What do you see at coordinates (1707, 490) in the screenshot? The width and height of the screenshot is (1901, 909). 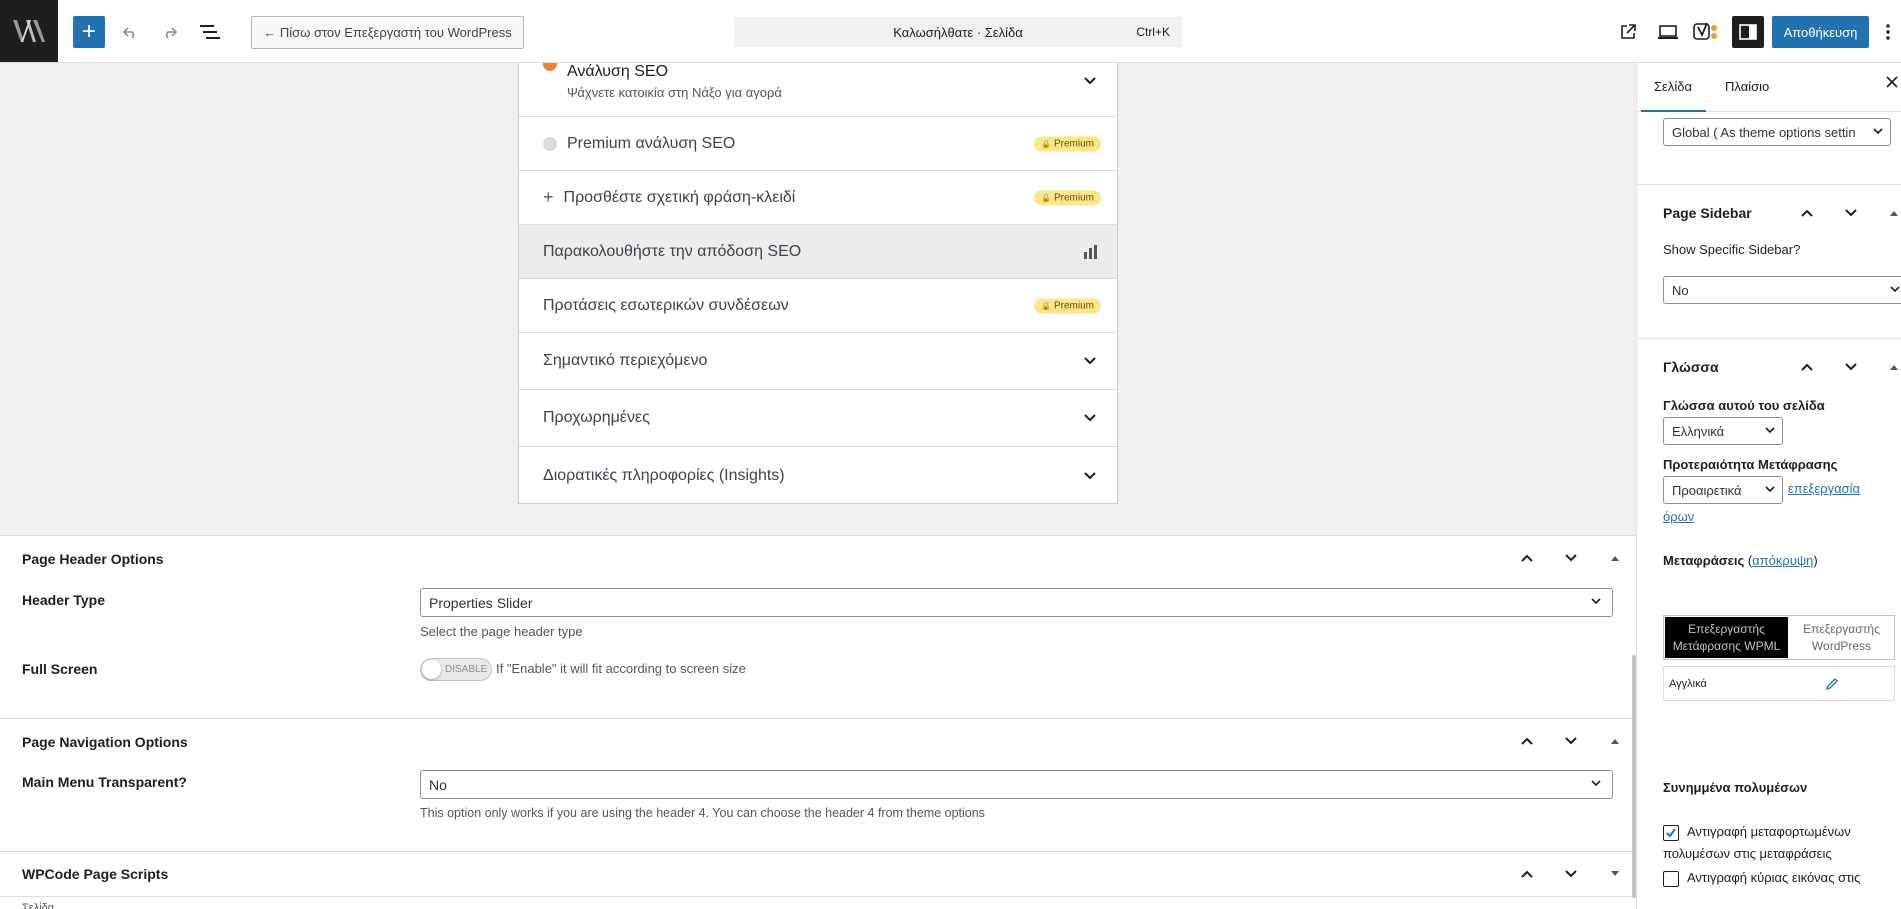 I see `translation-priority-value: Προαιρετικά` at bounding box center [1707, 490].